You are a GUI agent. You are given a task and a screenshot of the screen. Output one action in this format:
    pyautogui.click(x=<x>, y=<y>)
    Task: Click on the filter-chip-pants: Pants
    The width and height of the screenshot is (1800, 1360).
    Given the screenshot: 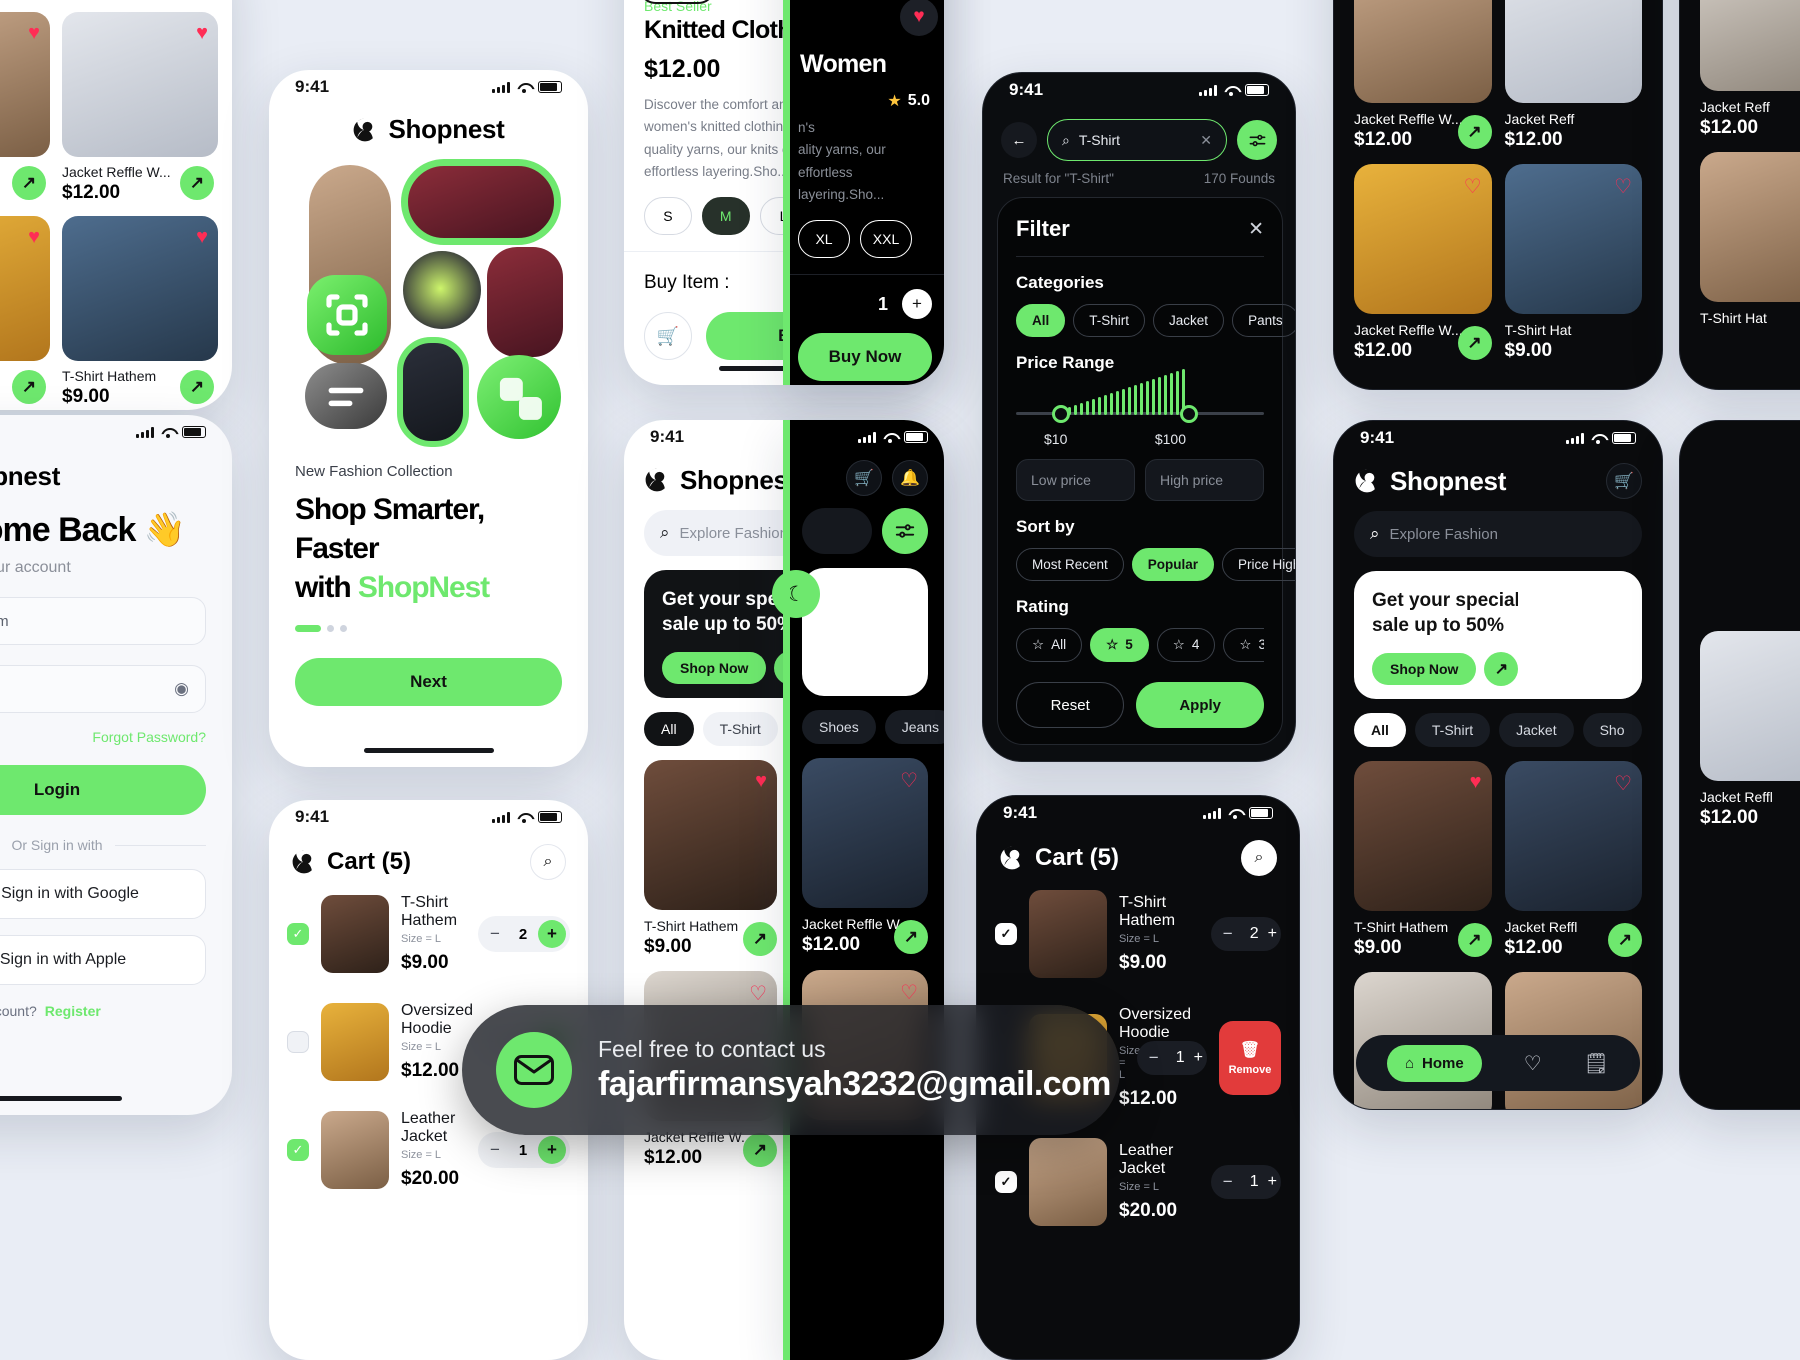 What is the action you would take?
    pyautogui.click(x=1263, y=320)
    